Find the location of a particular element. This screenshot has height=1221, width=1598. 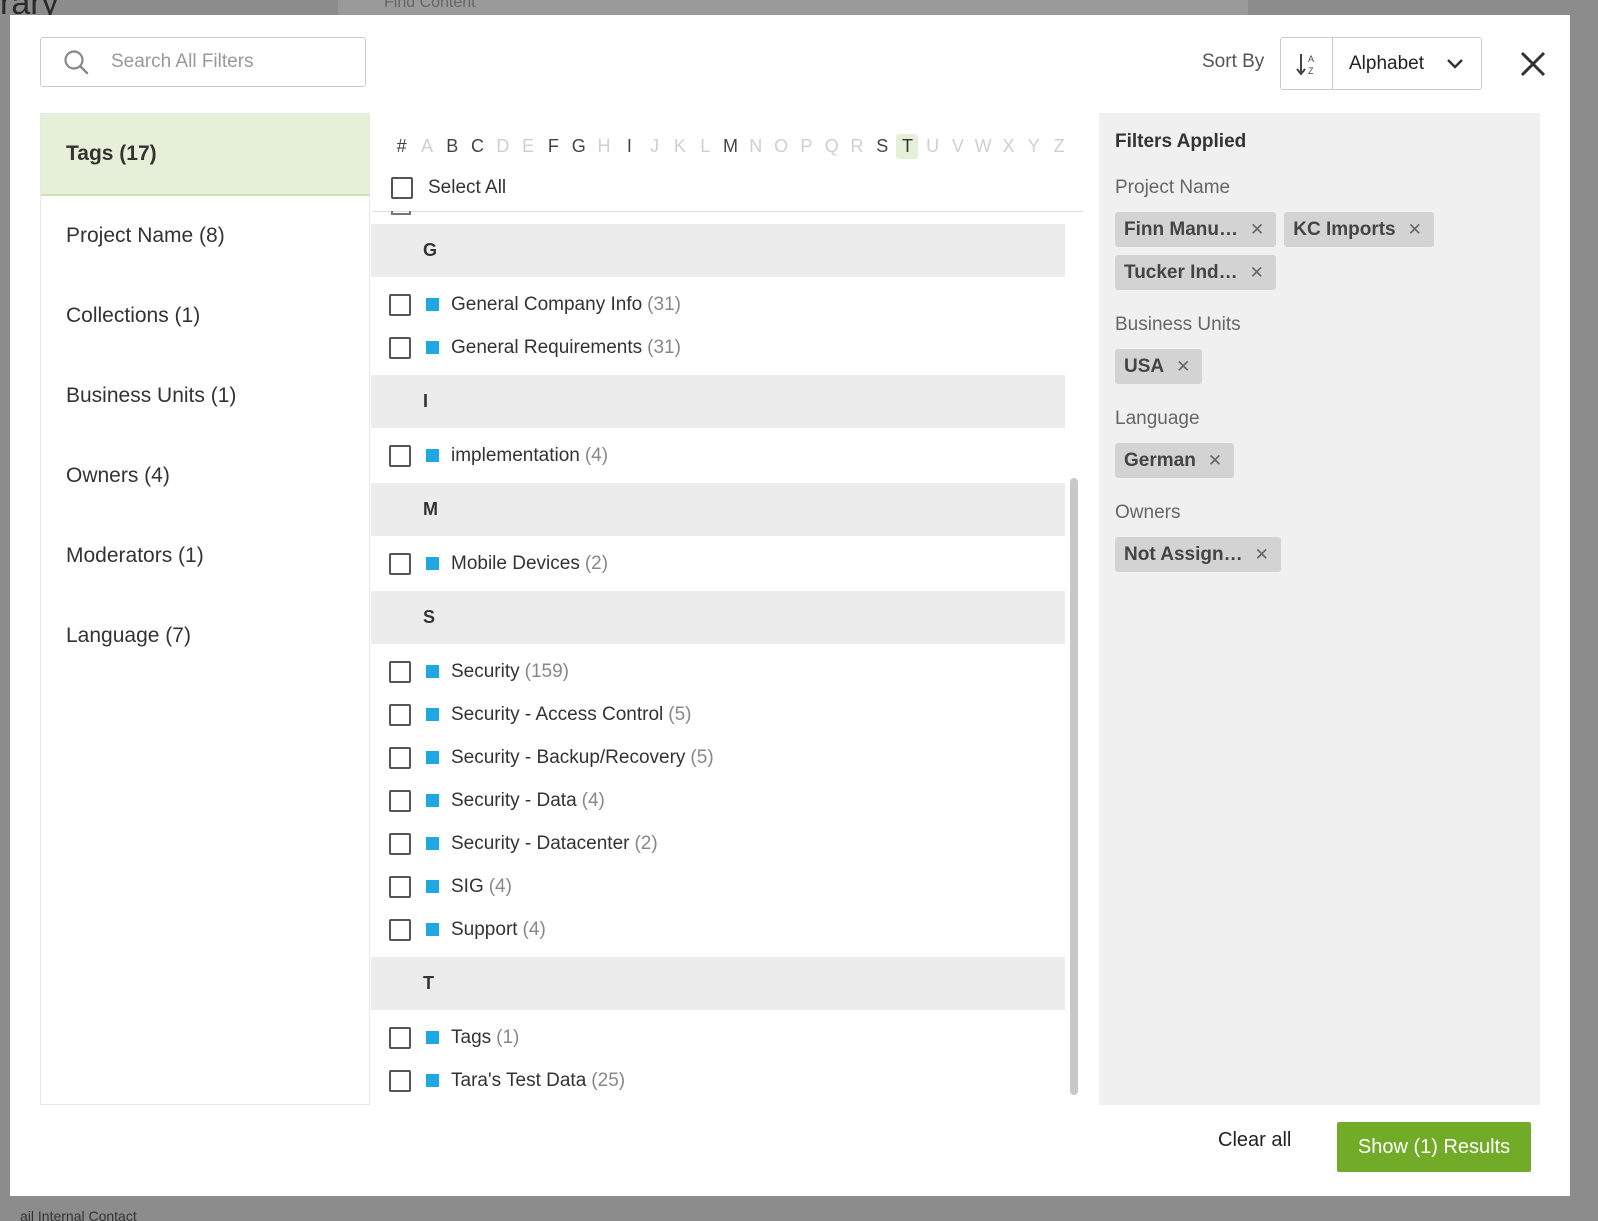

tag-list-scrollbar is located at coordinates (1074, 786).